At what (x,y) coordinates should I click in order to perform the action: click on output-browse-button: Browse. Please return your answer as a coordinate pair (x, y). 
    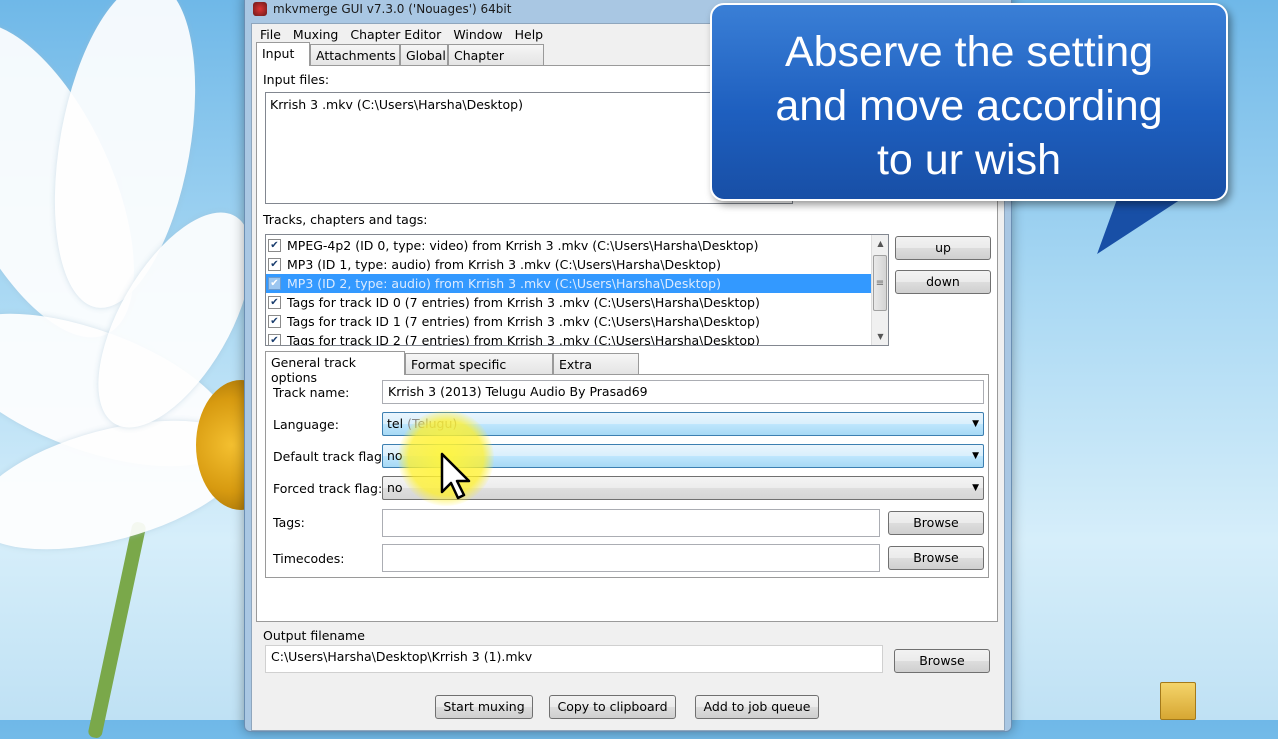
    Looking at the image, I should click on (942, 661).